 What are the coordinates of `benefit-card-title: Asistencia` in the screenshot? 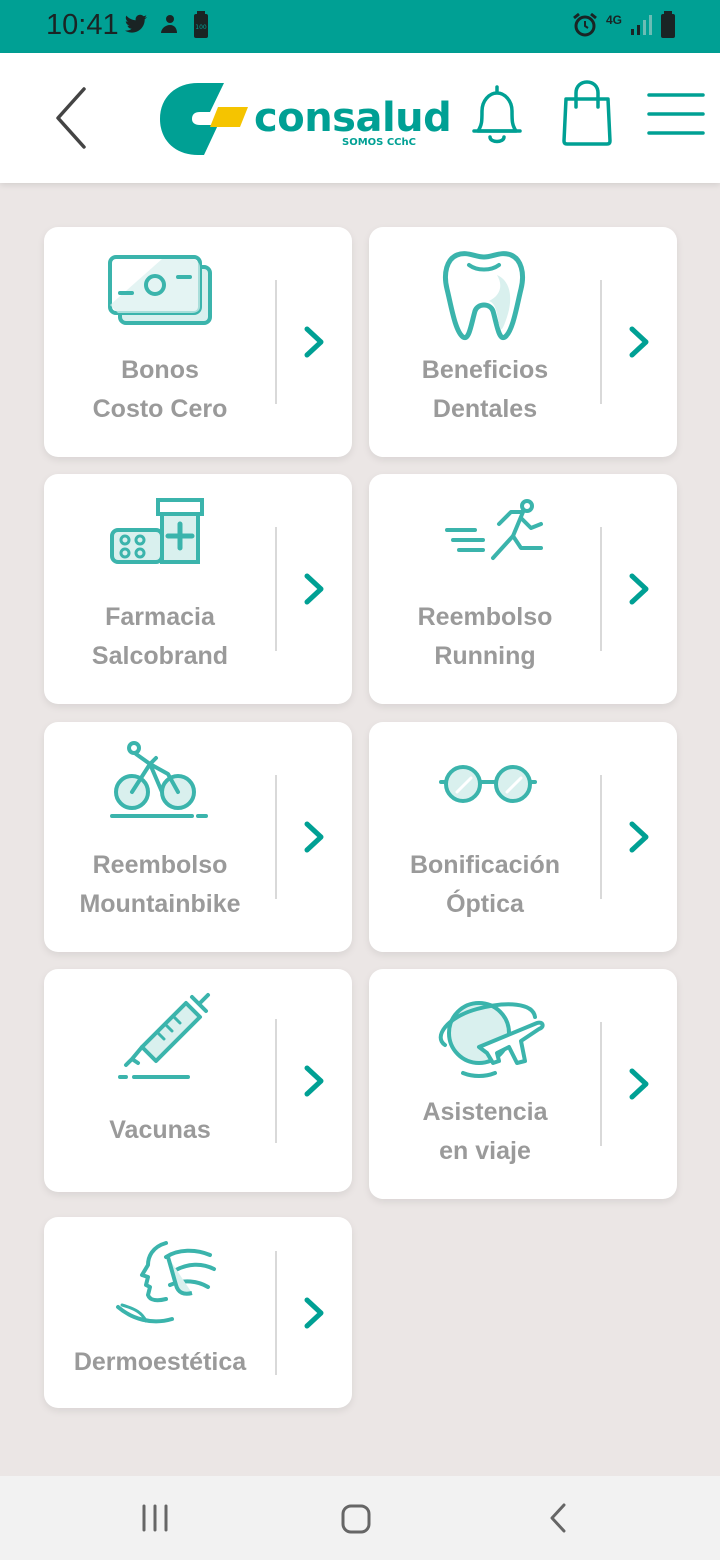 It's located at (485, 1112).